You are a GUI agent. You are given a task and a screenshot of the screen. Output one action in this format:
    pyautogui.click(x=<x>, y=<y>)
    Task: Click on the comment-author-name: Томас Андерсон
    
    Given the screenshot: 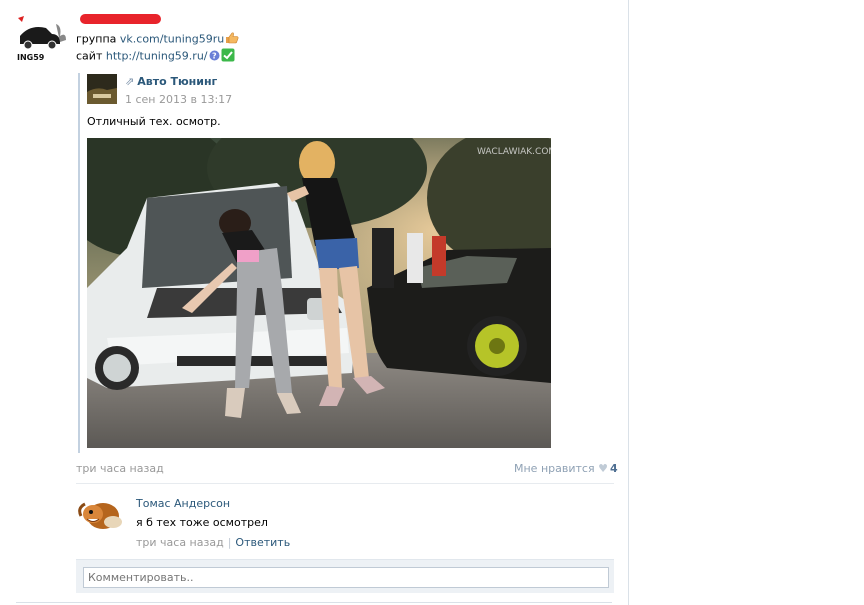 What is the action you would take?
    pyautogui.click(x=183, y=503)
    